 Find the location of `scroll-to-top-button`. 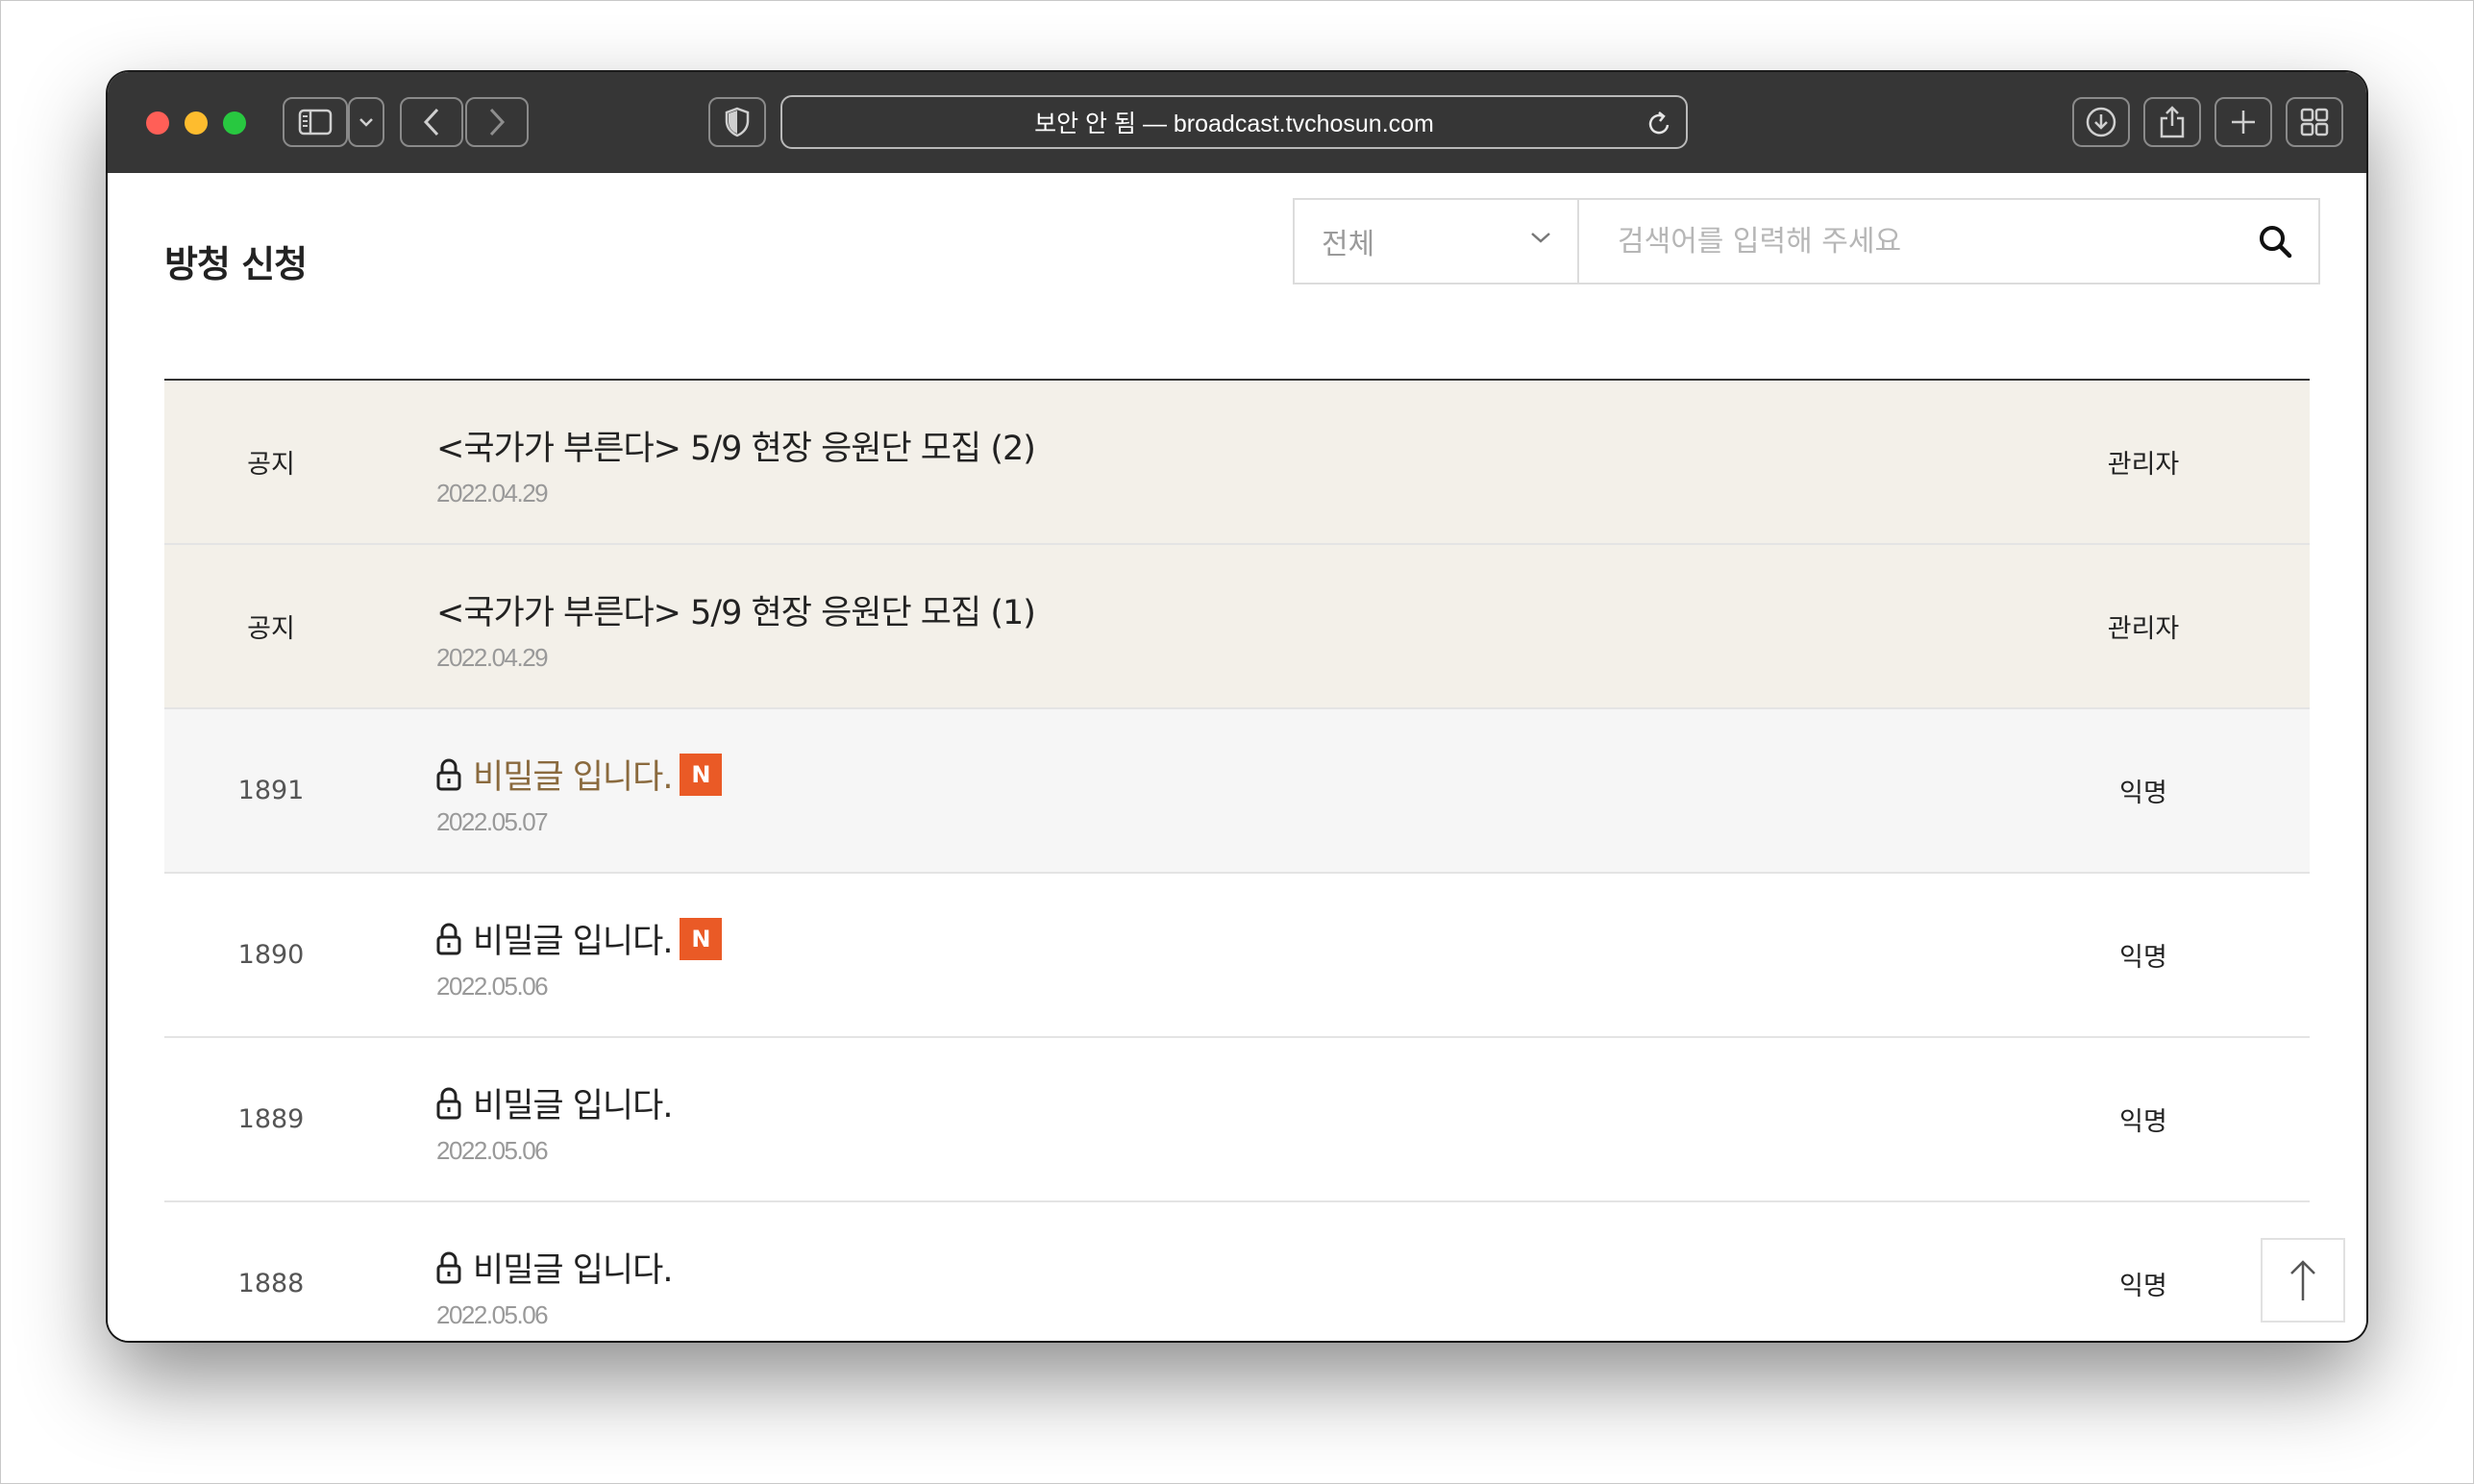

scroll-to-top-button is located at coordinates (2303, 1280).